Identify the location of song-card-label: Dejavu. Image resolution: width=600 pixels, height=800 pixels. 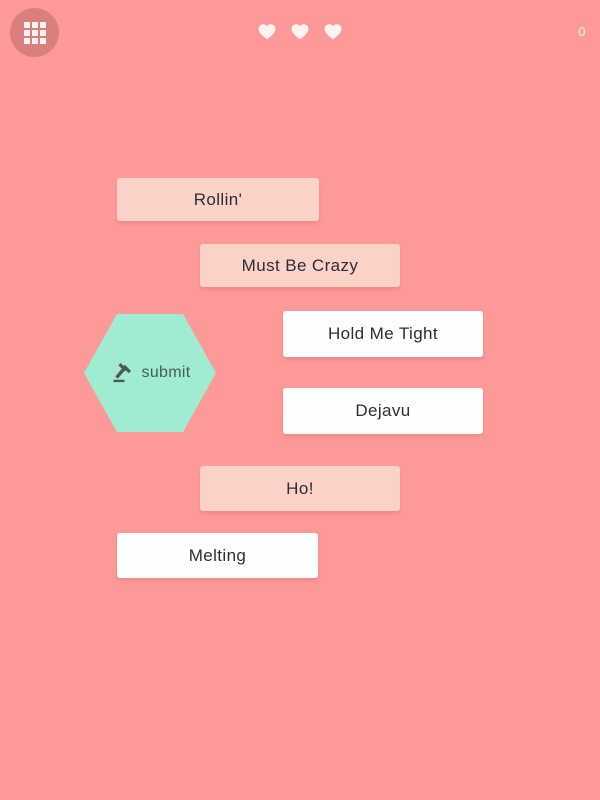
(383, 410).